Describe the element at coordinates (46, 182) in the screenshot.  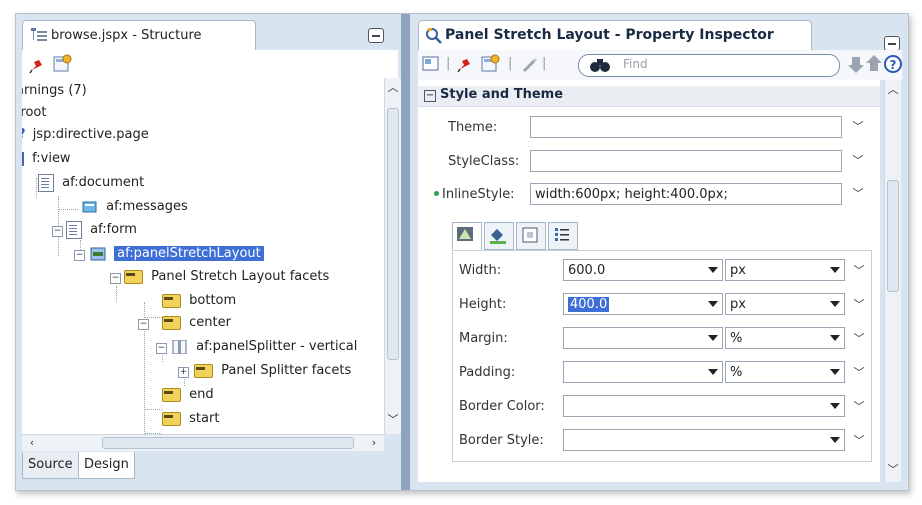
I see `document-icon` at that location.